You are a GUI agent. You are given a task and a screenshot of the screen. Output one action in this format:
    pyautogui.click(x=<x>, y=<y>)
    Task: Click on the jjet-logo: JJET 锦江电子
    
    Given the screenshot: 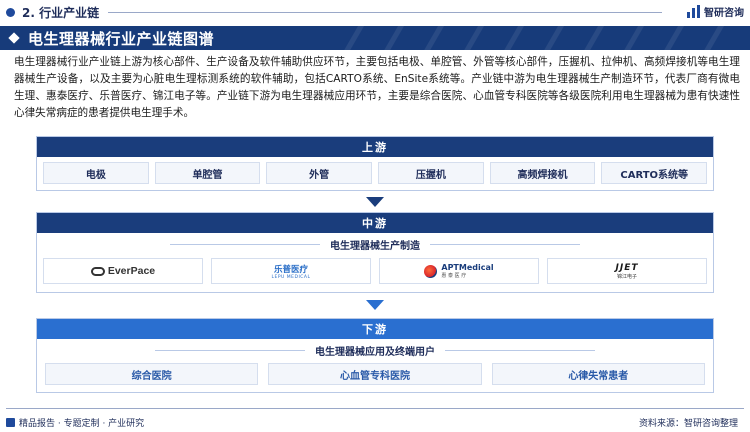 What is the action you would take?
    pyautogui.click(x=627, y=271)
    